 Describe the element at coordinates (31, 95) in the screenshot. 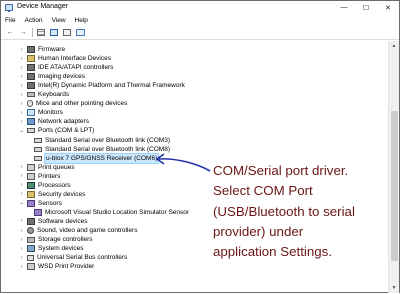

I see `keyboard-icon` at that location.